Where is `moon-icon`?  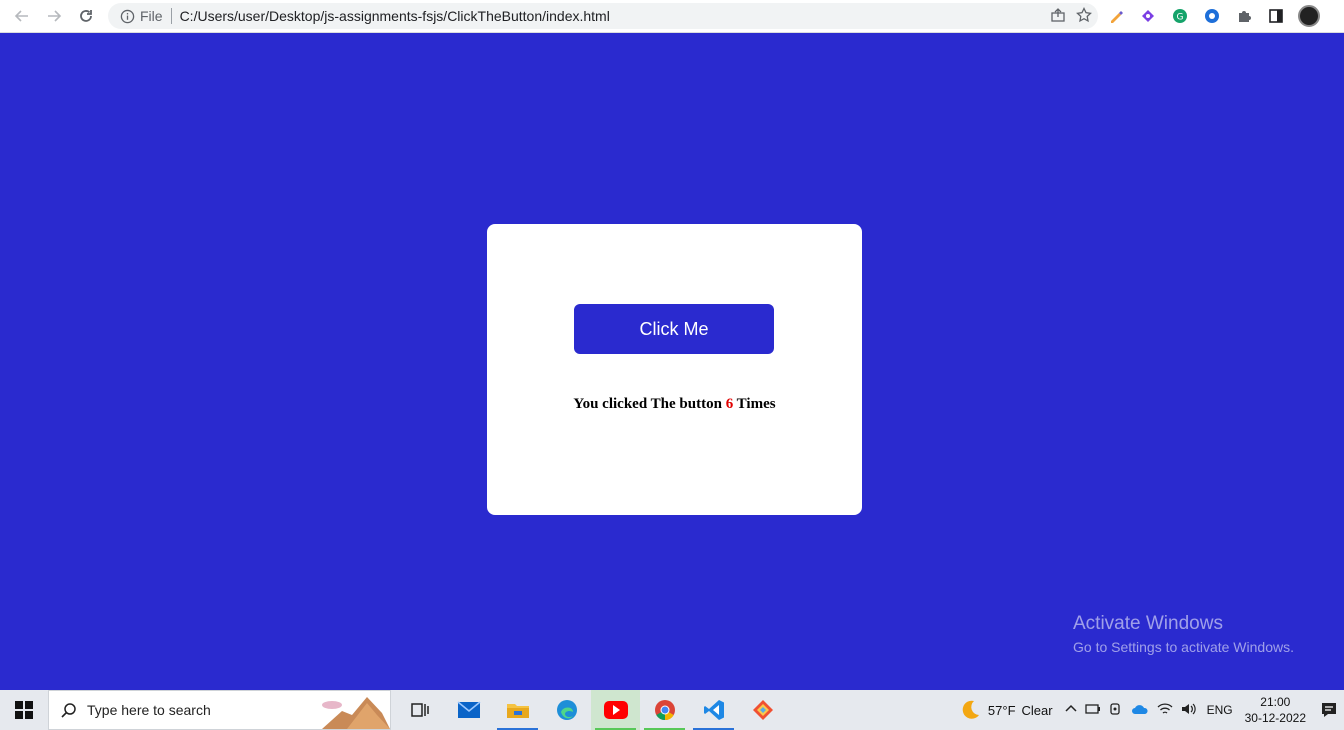
moon-icon is located at coordinates (970, 709).